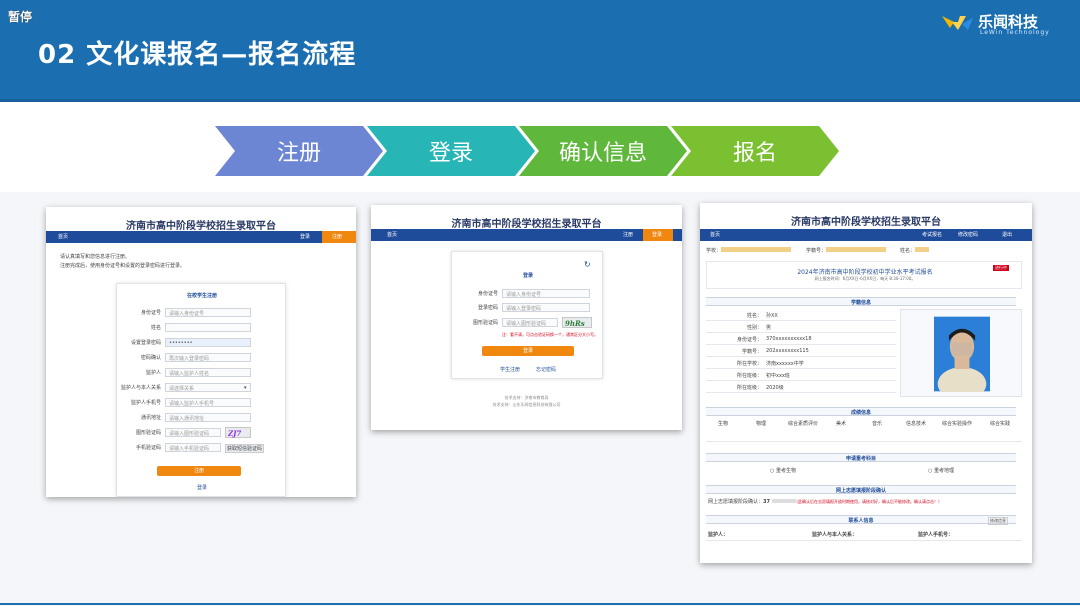 The height and width of the screenshot is (608, 1080). Describe the element at coordinates (801, 327) in the screenshot. I see `student-row: 性别：男` at that location.